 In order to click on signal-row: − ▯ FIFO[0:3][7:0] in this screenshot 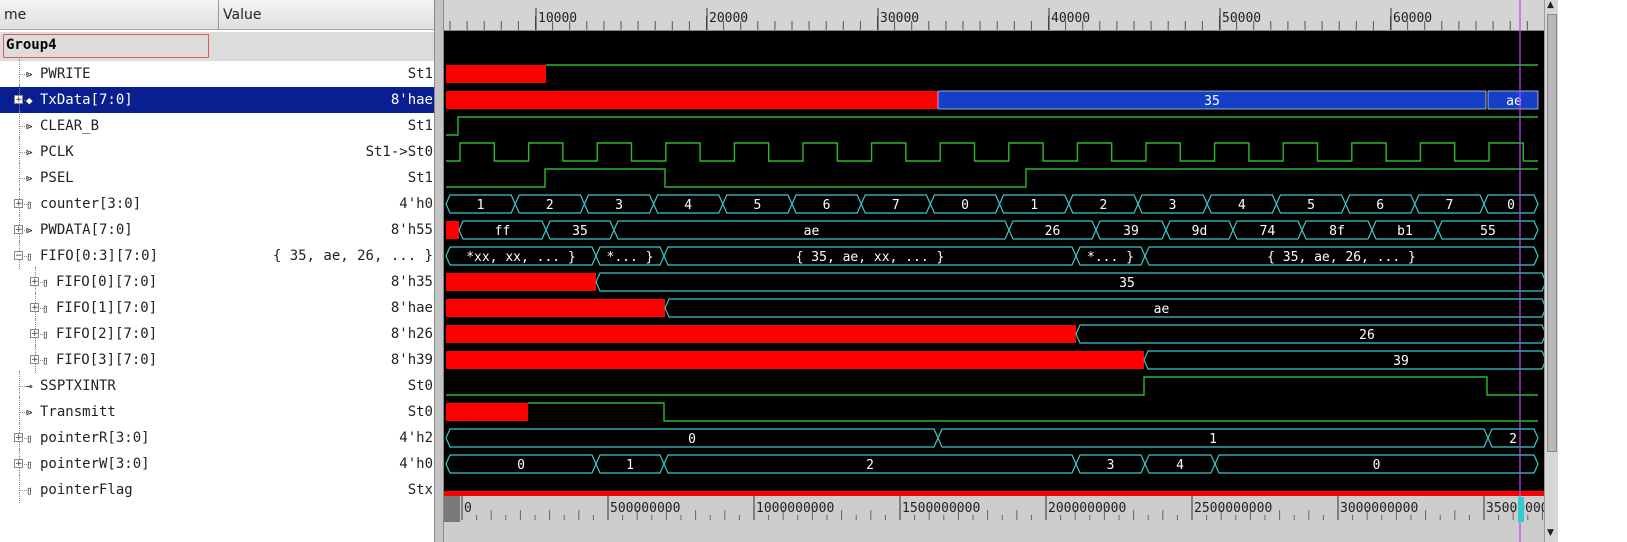, I will do `click(109, 255)`.